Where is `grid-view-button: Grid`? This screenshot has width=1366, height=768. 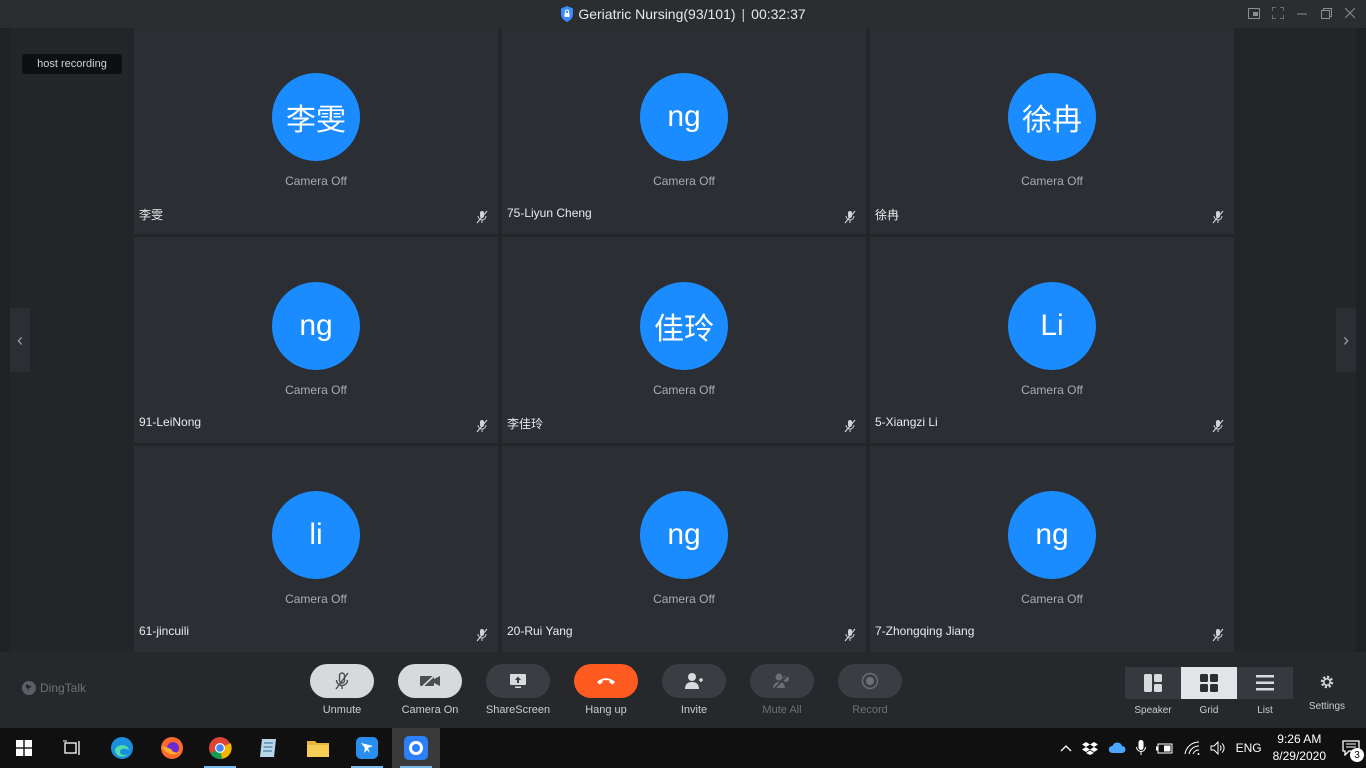
grid-view-button: Grid is located at coordinates (1209, 691).